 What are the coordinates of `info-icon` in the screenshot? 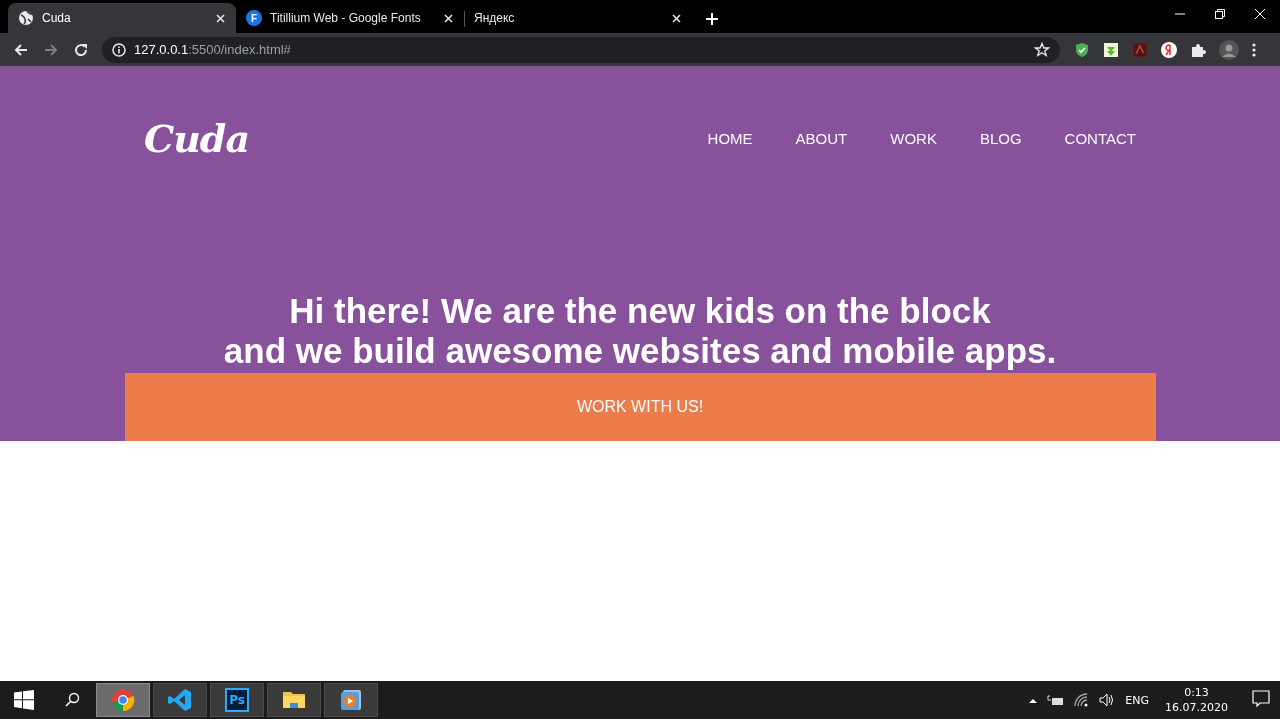 It's located at (119, 49).